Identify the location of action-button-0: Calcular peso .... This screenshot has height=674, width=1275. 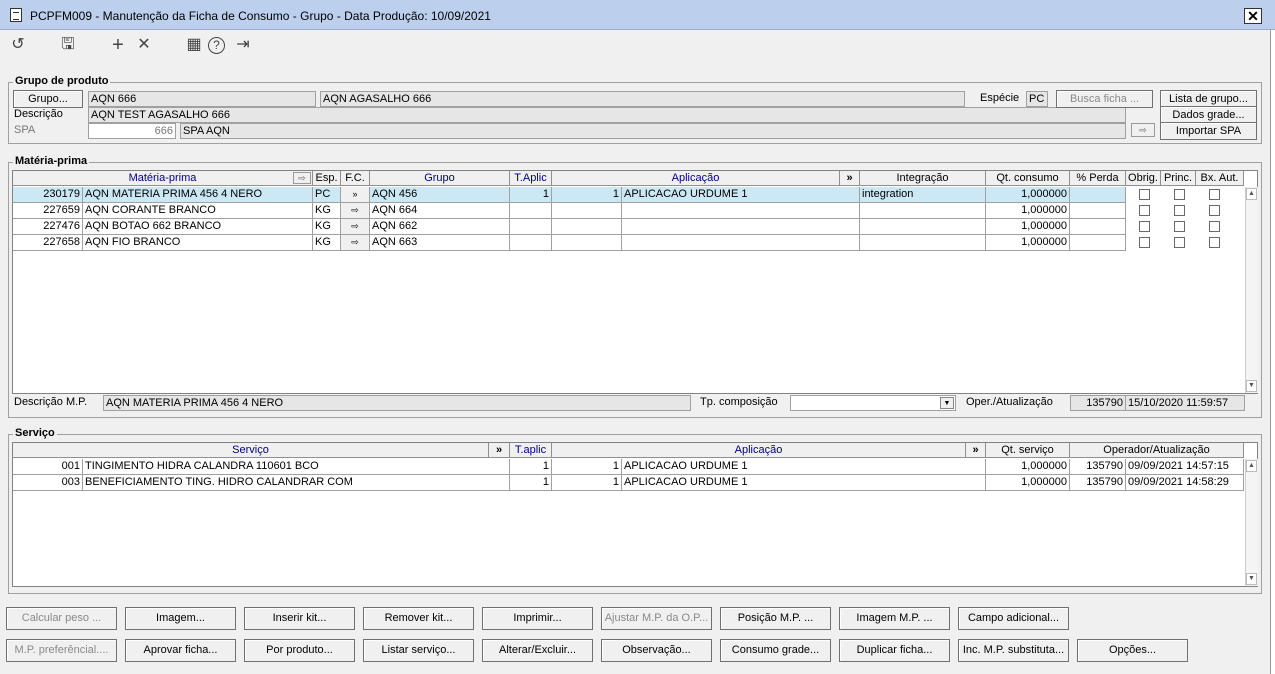
(61, 618).